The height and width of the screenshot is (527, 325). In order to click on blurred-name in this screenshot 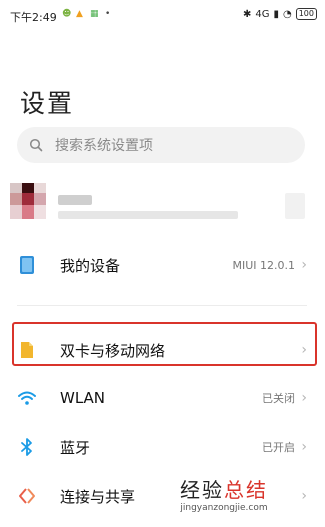, I will do `click(75, 200)`.